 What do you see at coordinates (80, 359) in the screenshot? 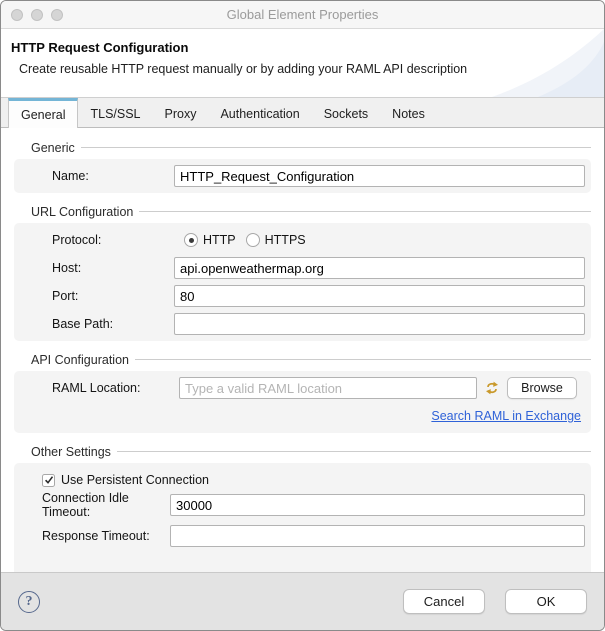
I see `section-api-title: API Configuration` at bounding box center [80, 359].